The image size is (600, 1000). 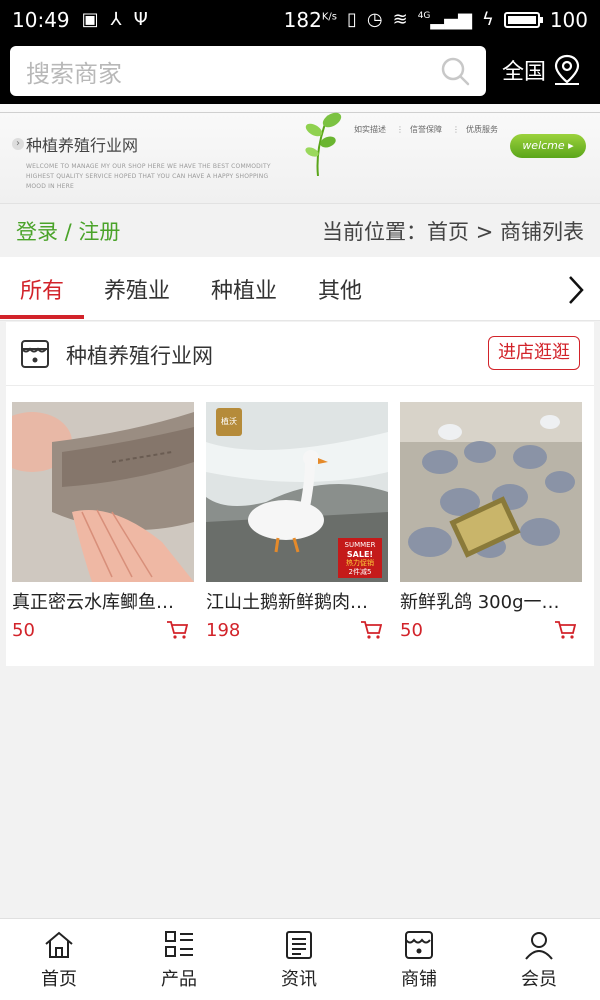 I want to click on sale-badge: SUMMER SALE! 热力促销 2件减5, so click(x=360, y=558).